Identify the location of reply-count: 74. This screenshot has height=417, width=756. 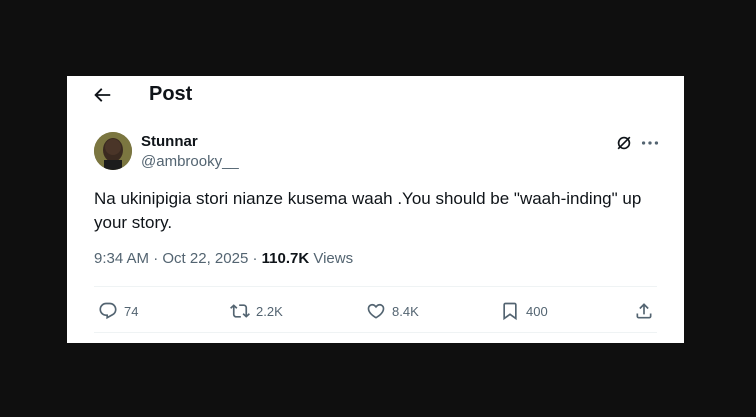
(131, 311).